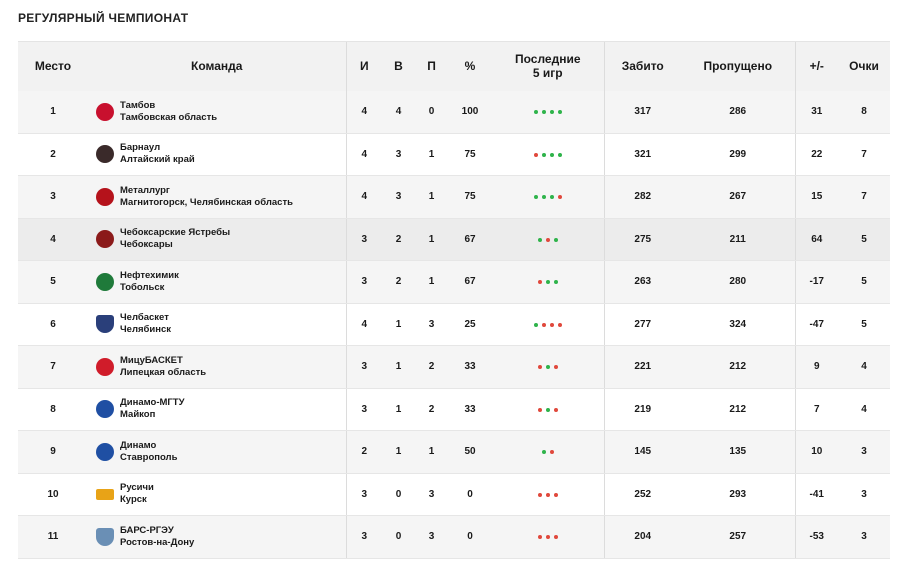 The image size is (900, 565). Describe the element at coordinates (864, 66) in the screenshot. I see `column-header-points: Очки` at that location.